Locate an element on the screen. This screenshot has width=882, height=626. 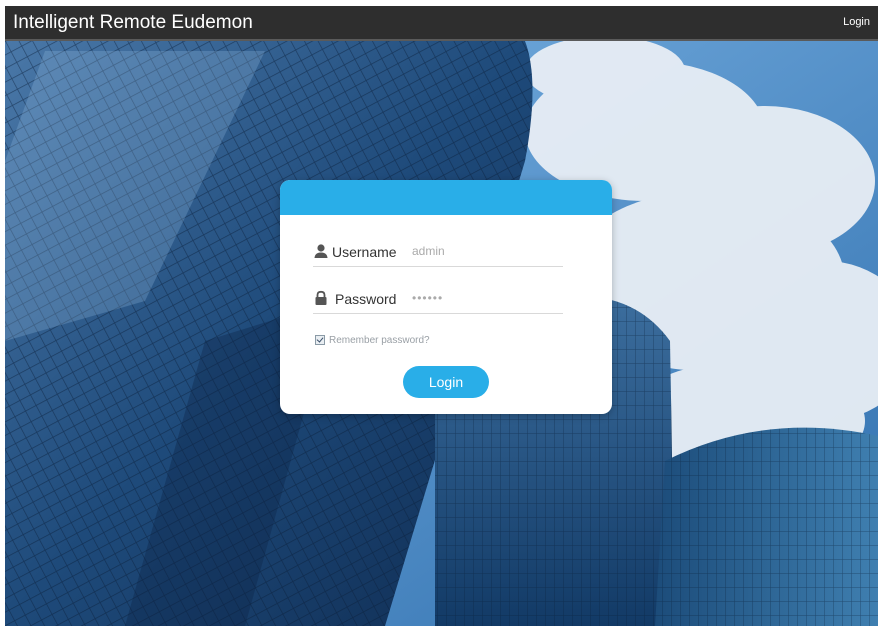
username-field: Username admin is located at coordinates (438, 253).